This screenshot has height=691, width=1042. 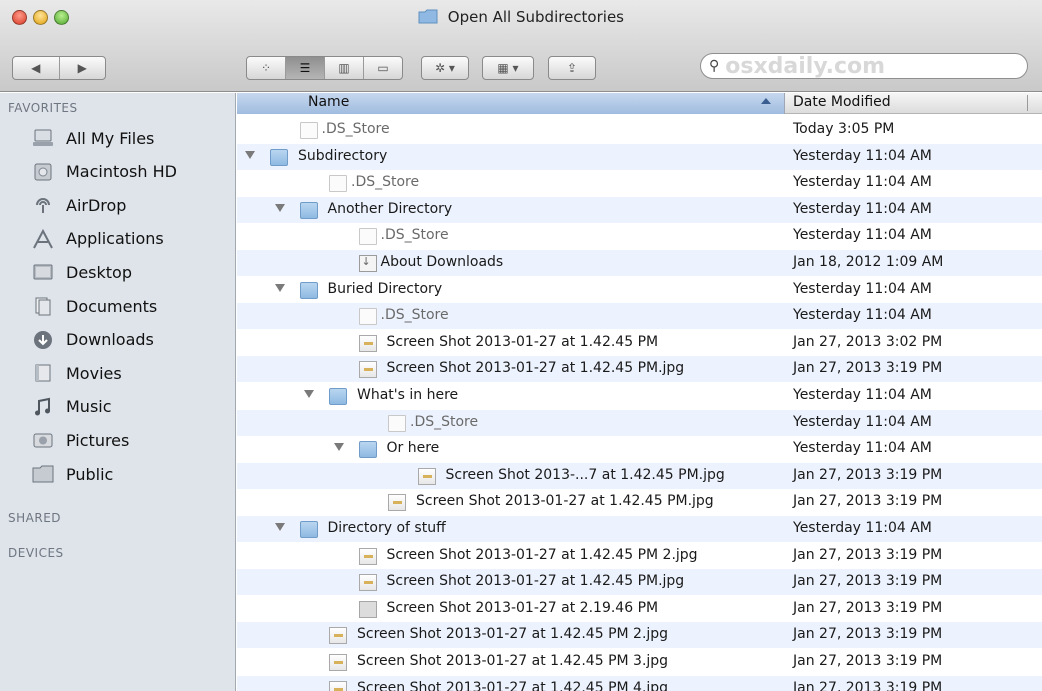 I want to click on favorites-heading: FAVORITES, so click(x=43, y=108).